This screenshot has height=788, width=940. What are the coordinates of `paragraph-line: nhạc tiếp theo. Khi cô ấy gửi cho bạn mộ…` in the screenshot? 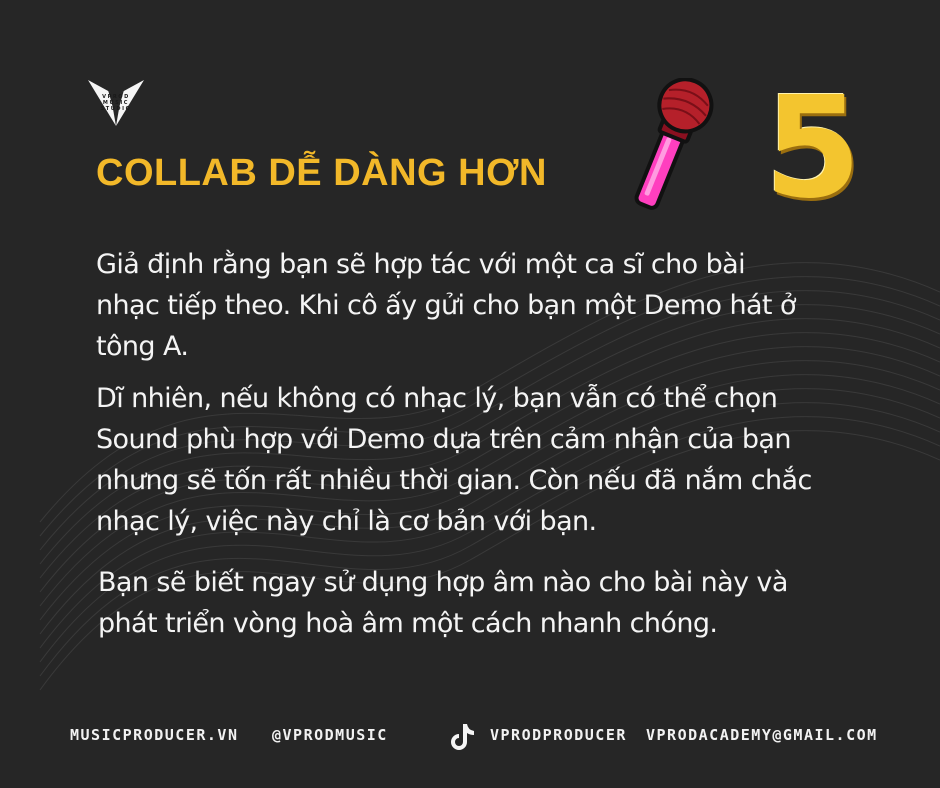 It's located at (446, 305).